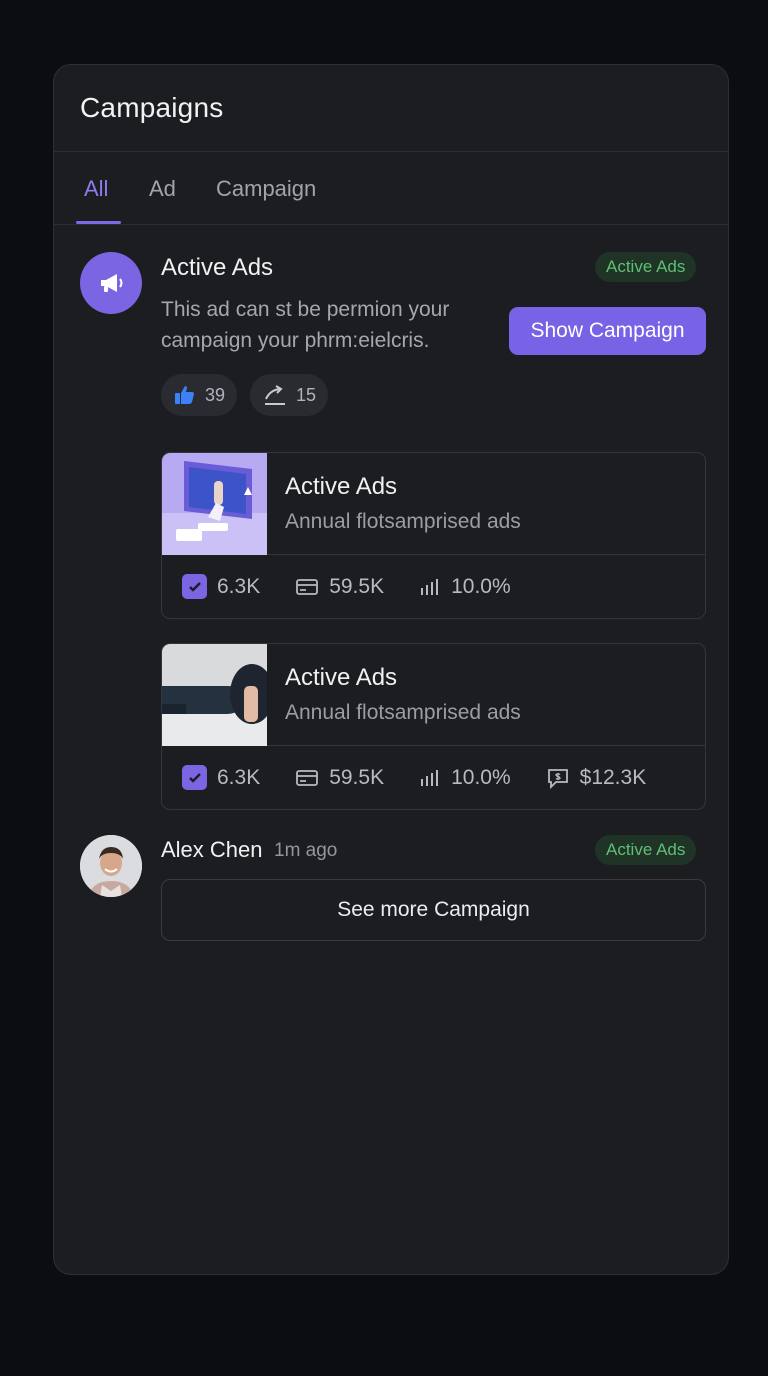 Image resolution: width=768 pixels, height=1376 pixels. Describe the element at coordinates (289, 395) in the screenshot. I see `share-button: 15` at that location.